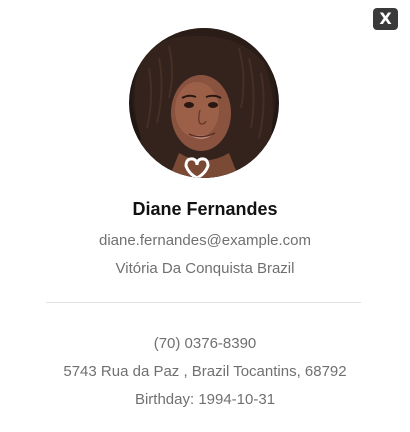  I want to click on profile-phone: (70) 0376-8390, so click(205, 343).